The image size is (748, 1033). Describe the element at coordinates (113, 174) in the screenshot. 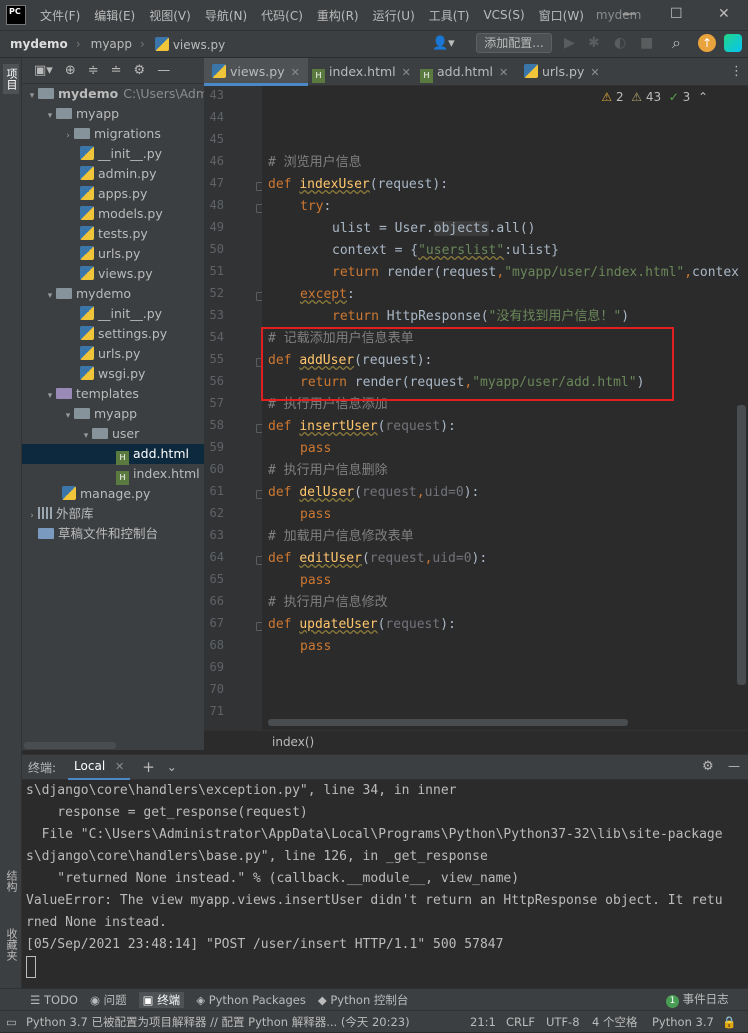

I see `tree-item-file: admin.py` at that location.